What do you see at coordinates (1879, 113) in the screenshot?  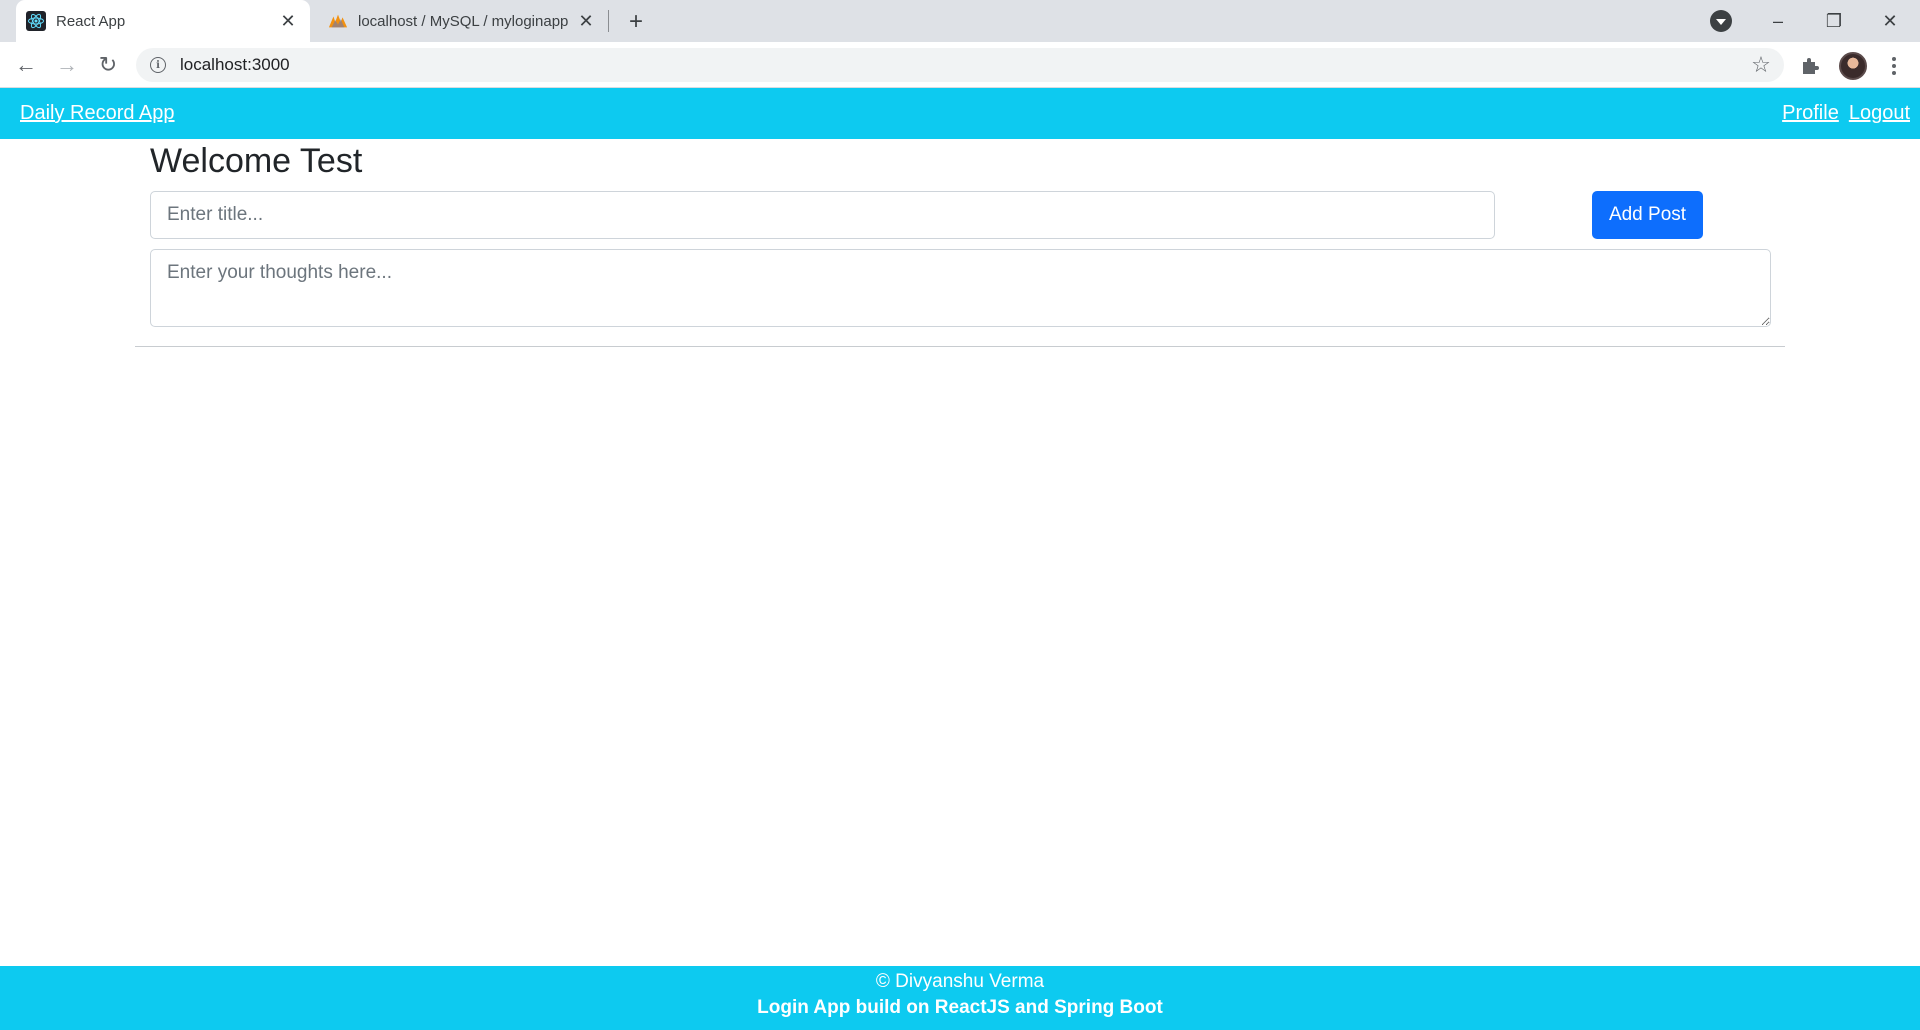 I see `logout-link: Logout` at bounding box center [1879, 113].